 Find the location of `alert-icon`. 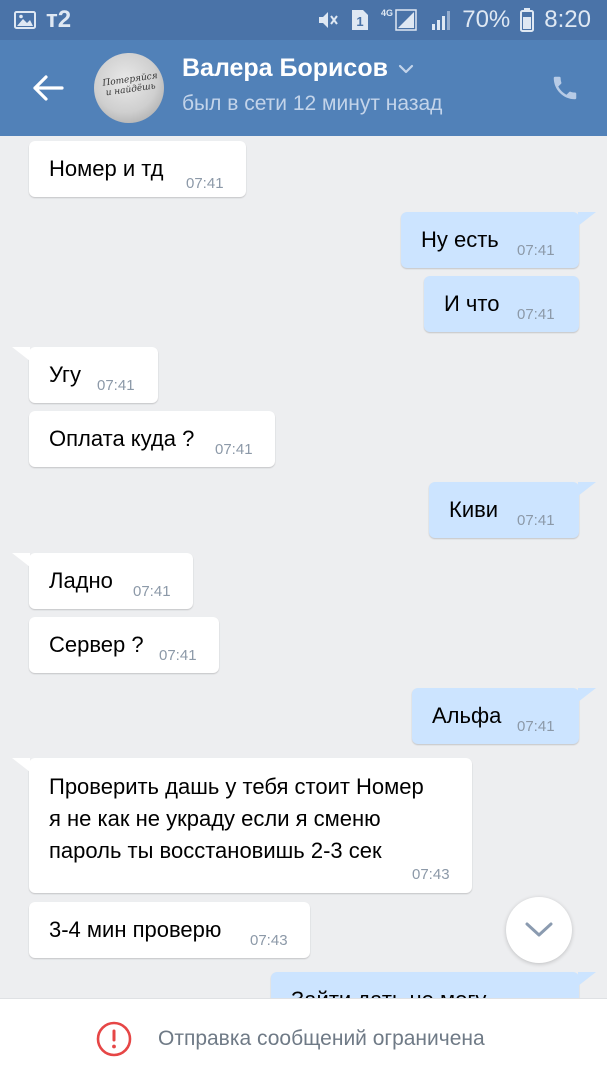

alert-icon is located at coordinates (114, 1039).